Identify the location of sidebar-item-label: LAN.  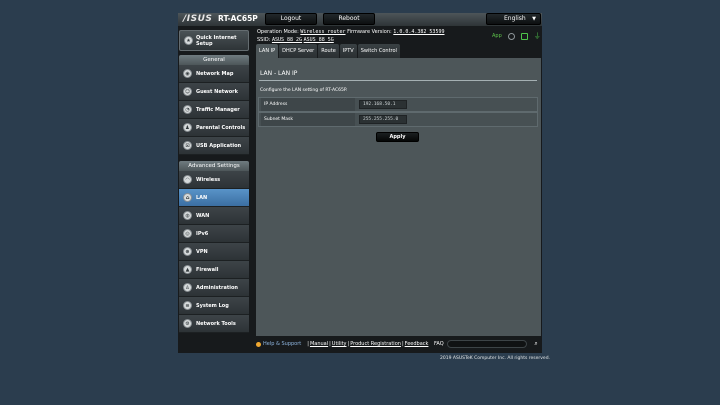
(202, 197).